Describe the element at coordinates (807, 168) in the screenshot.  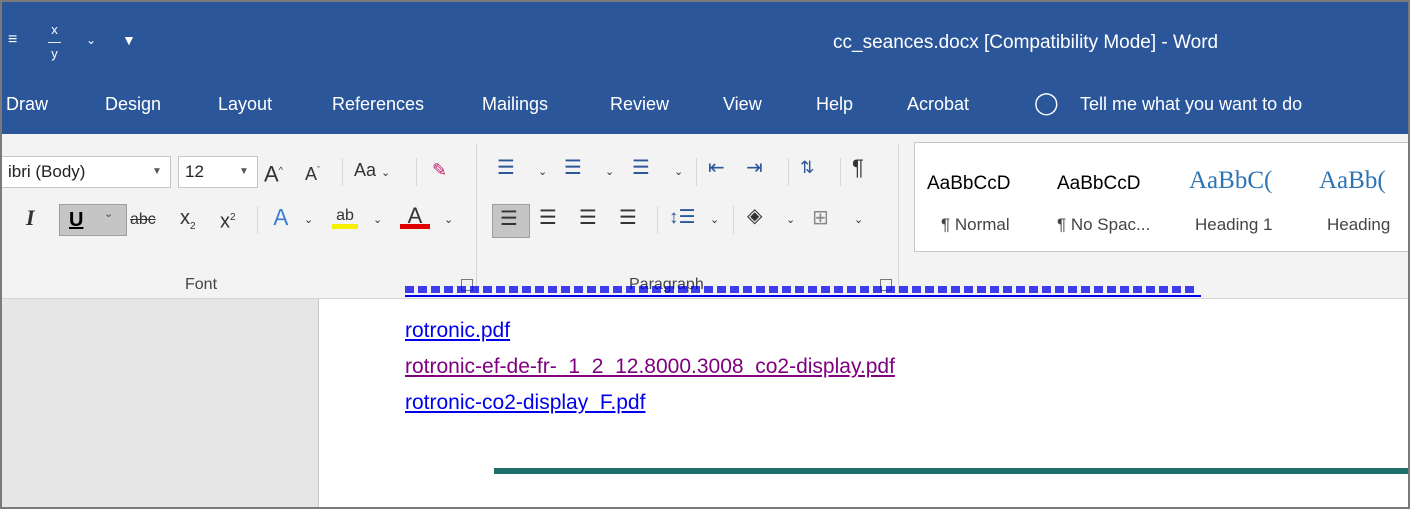
I see `sort-icon: ⇅` at that location.